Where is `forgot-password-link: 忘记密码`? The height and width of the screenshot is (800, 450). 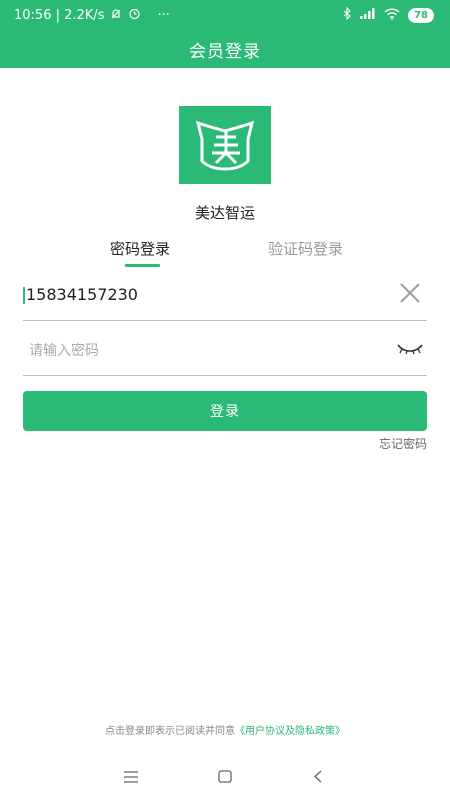
forgot-password-link: 忘记密码 is located at coordinates (403, 443).